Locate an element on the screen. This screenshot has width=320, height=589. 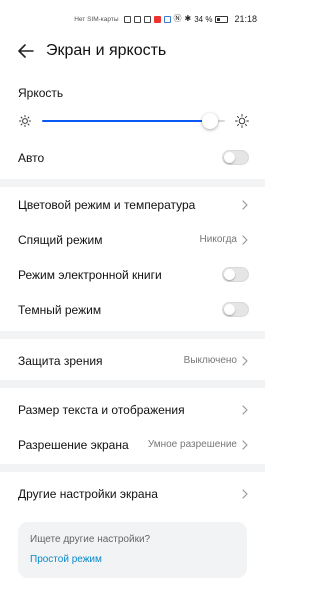
ebook-mode-toggle is located at coordinates (235, 274).